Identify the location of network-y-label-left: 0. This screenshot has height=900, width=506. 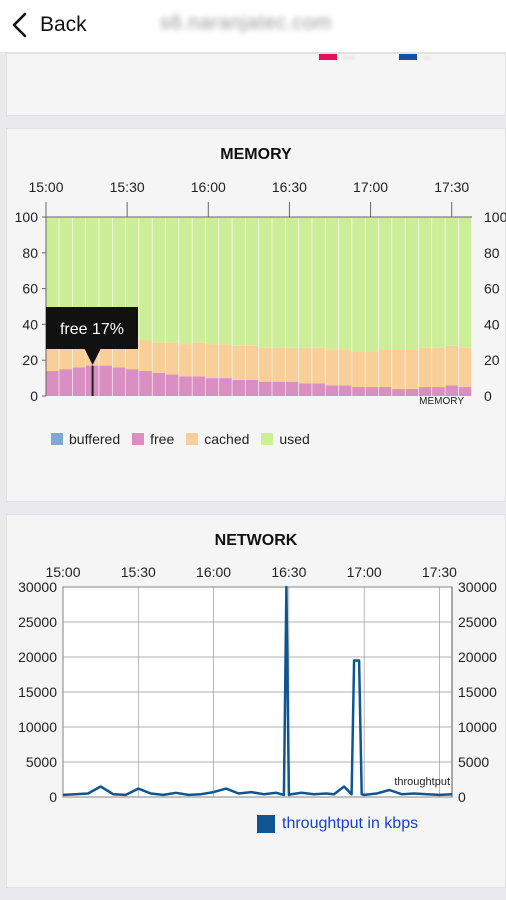
(53, 797).